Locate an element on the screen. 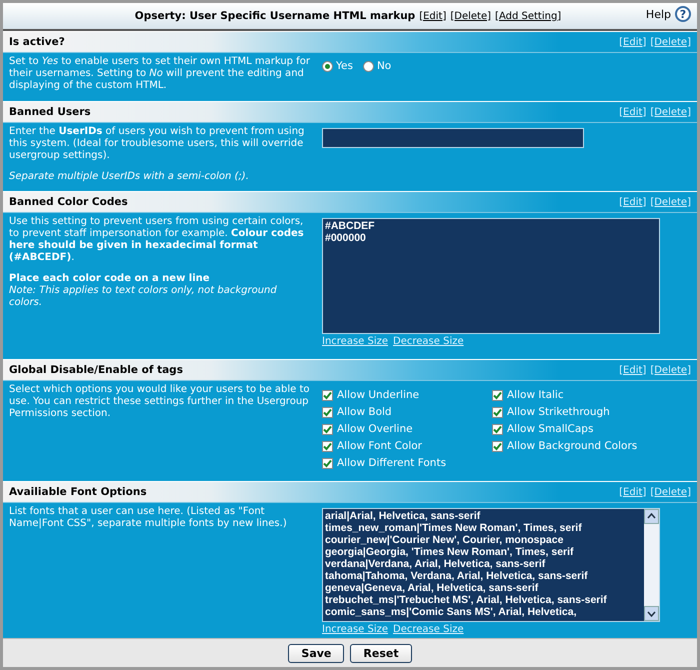 This screenshot has height=670, width=700. checkbox-label: Allow Background Colors is located at coordinates (572, 446).